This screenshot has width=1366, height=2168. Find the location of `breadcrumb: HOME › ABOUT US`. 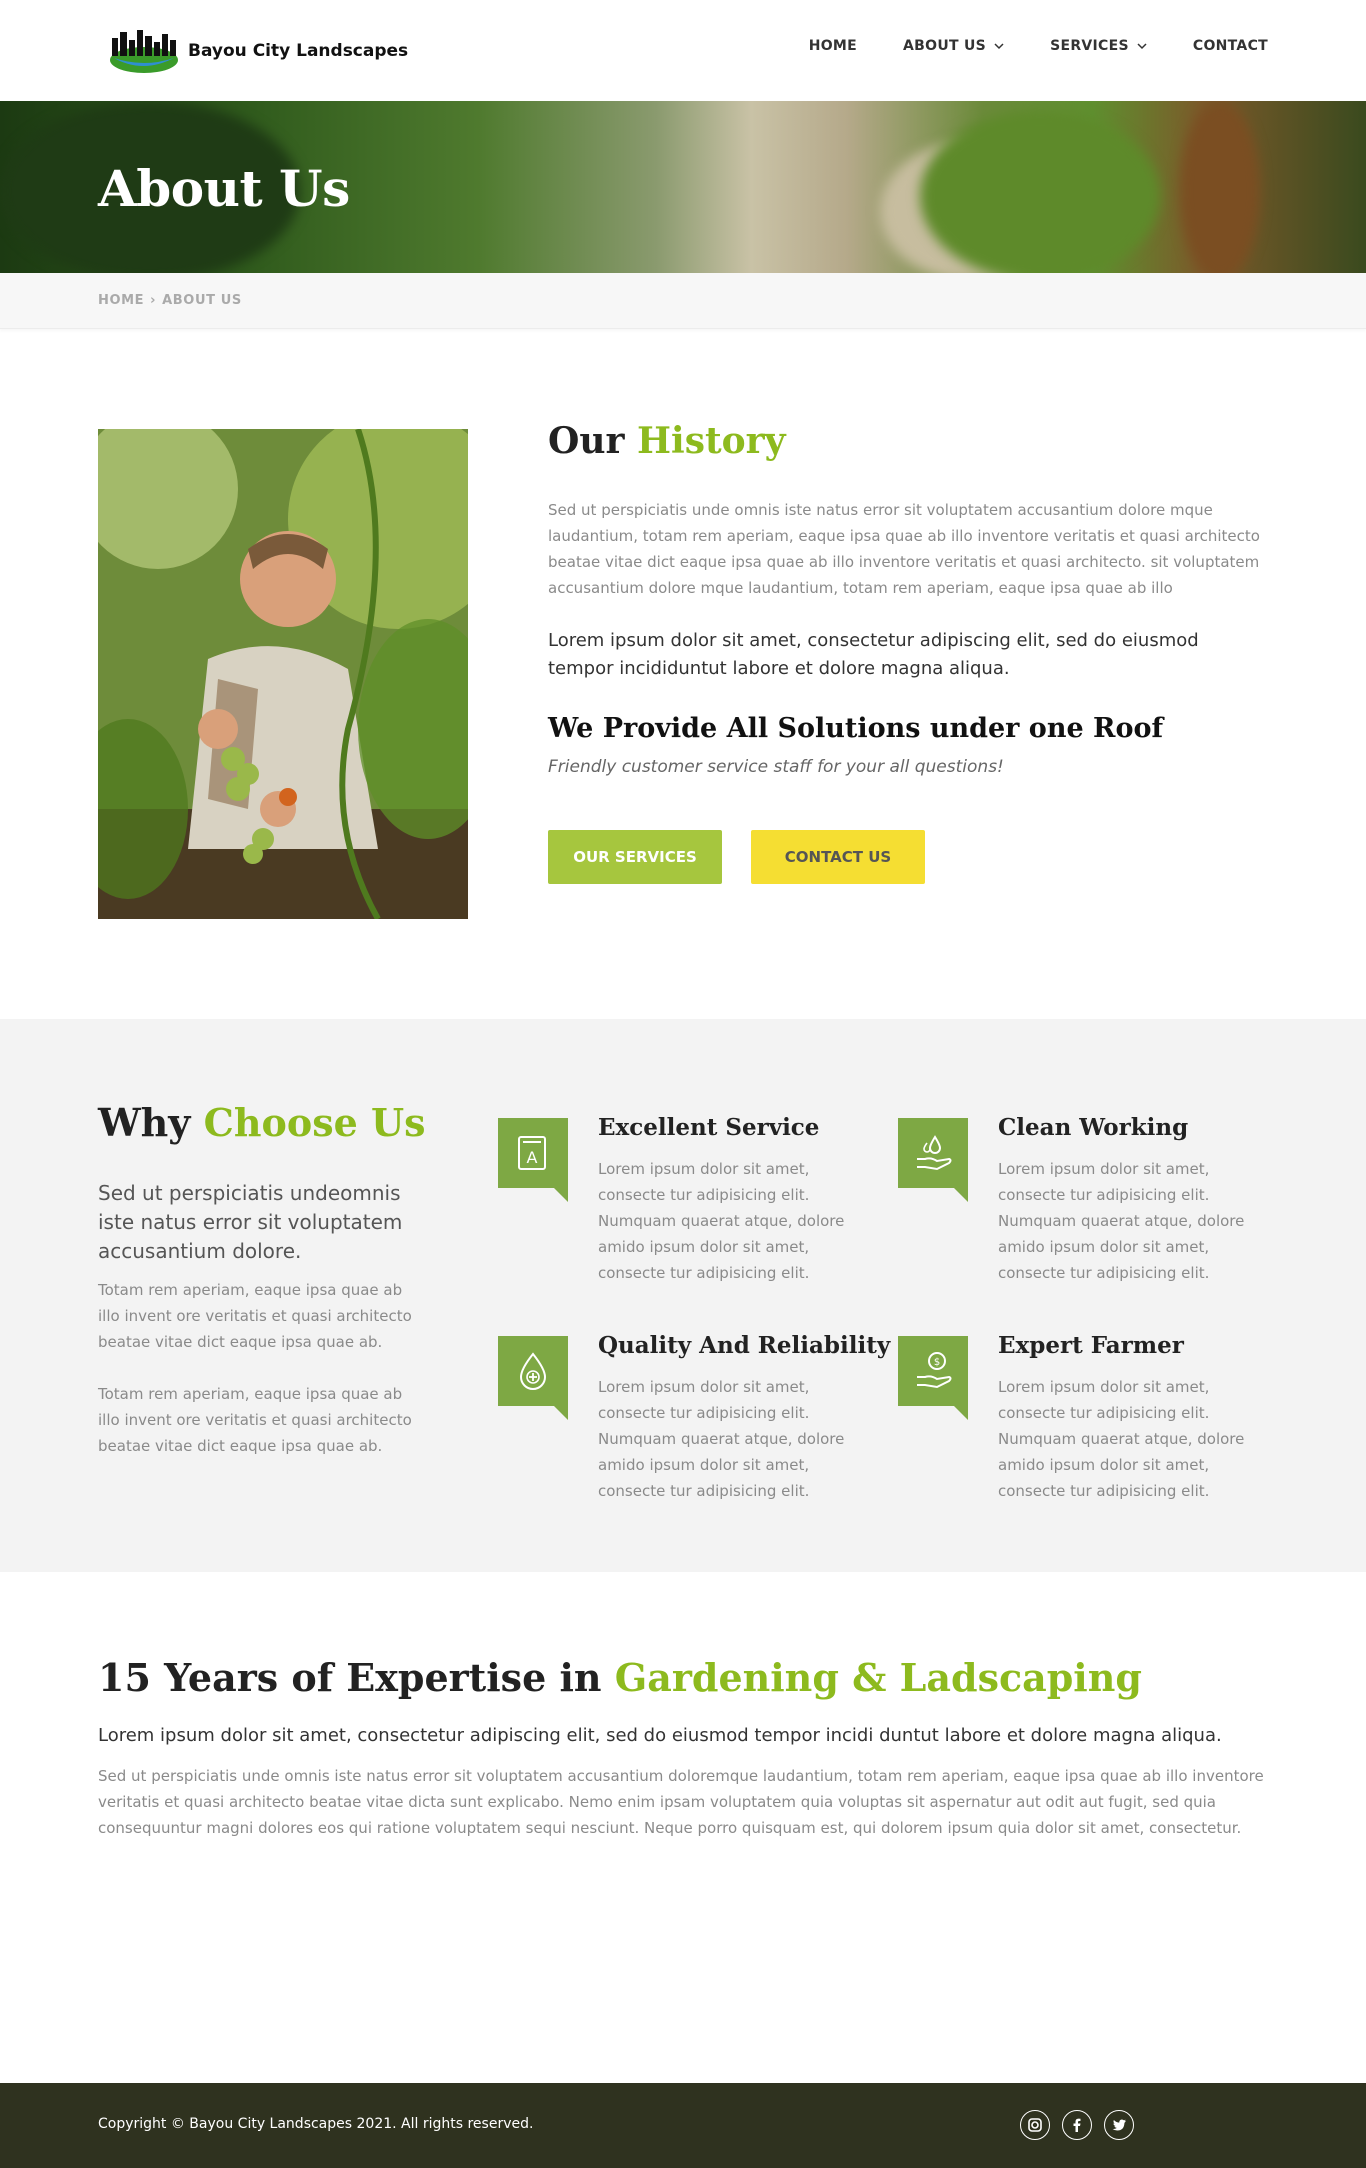

breadcrumb: HOME › ABOUT US is located at coordinates (170, 300).